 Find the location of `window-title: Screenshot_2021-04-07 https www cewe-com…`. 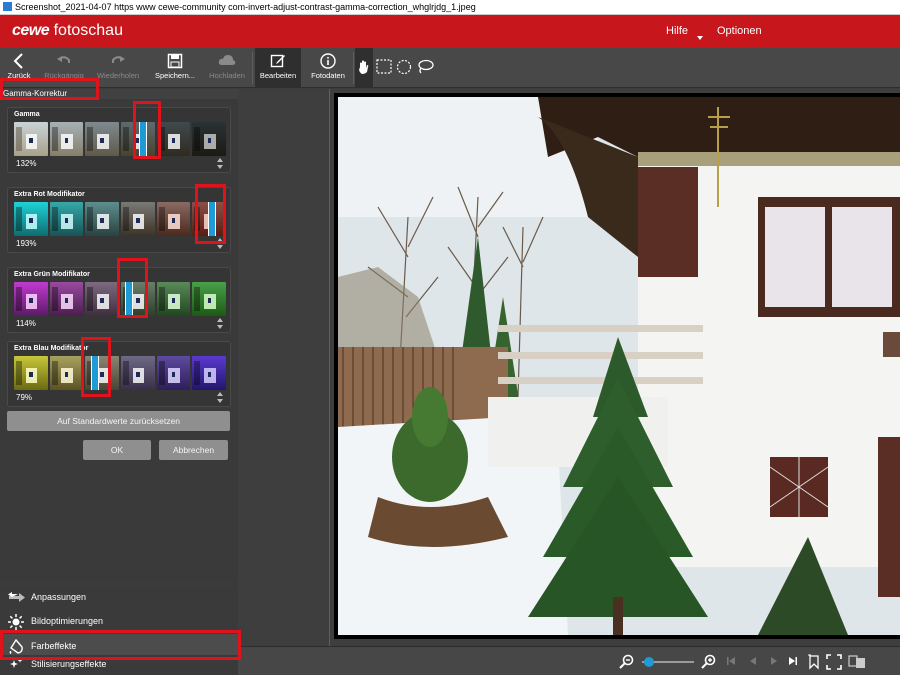

window-title: Screenshot_2021-04-07 https www cewe-com… is located at coordinates (245, 7).